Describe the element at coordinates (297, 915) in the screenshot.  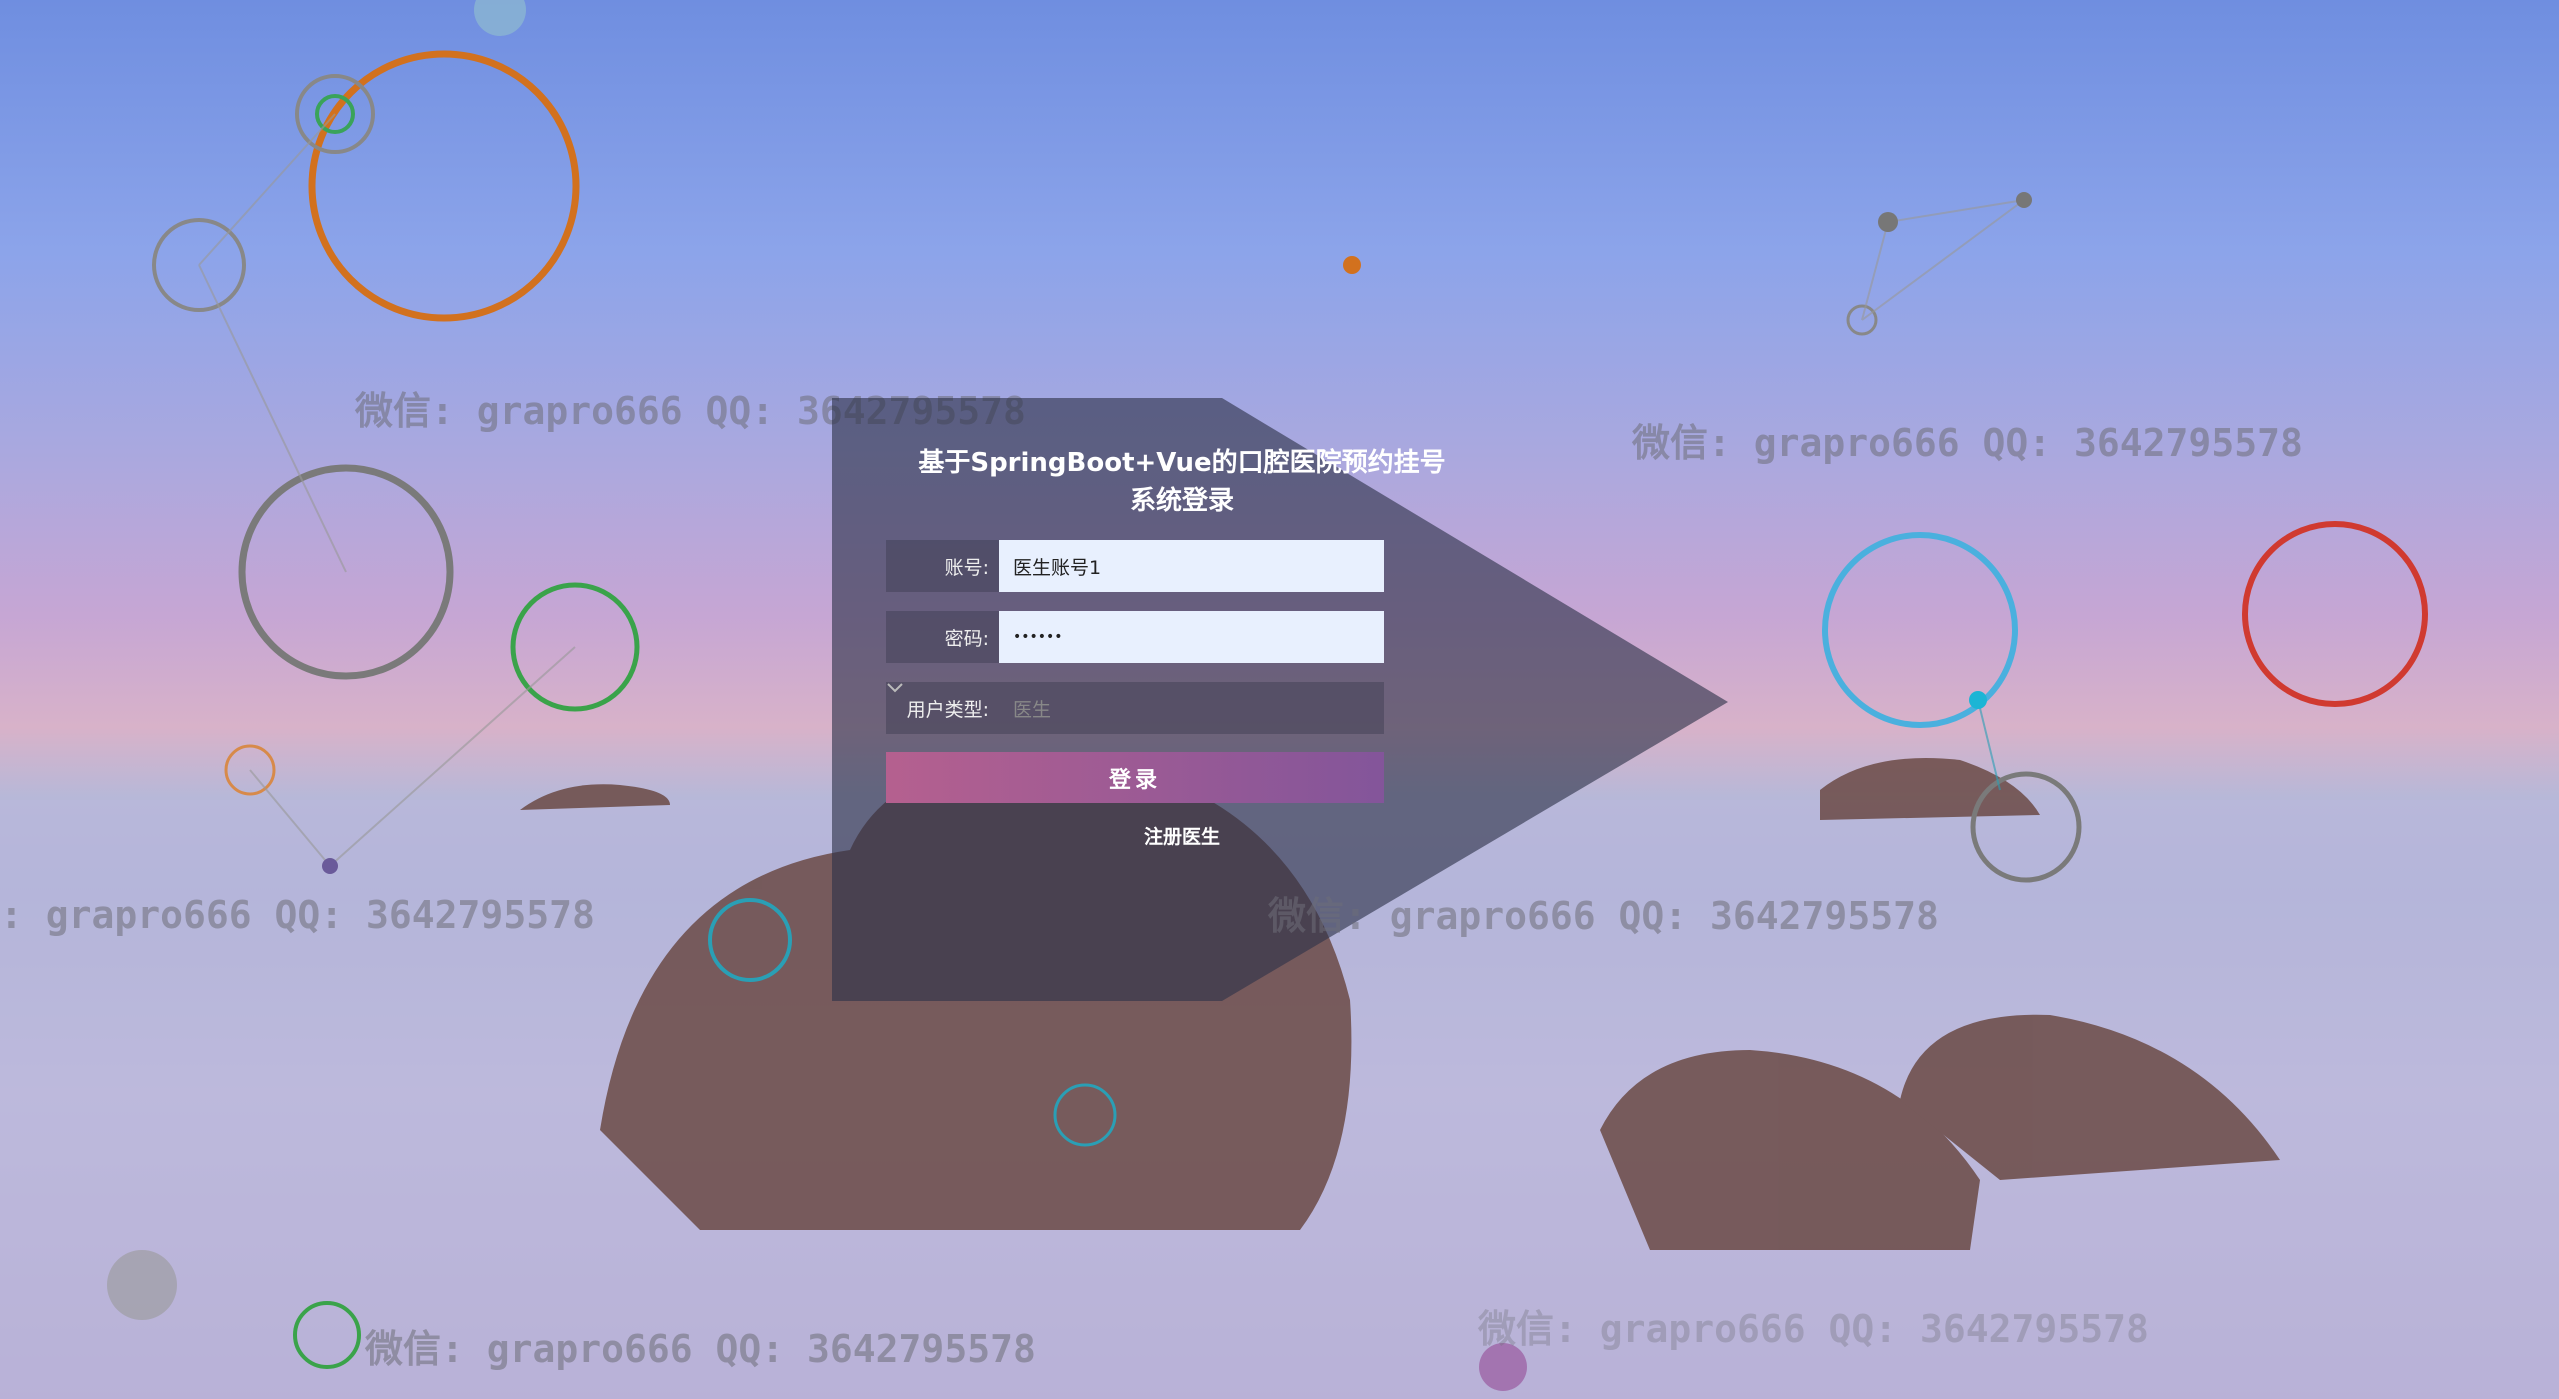
I see `watermark: : grapro666 QQ: 3642795578` at that location.